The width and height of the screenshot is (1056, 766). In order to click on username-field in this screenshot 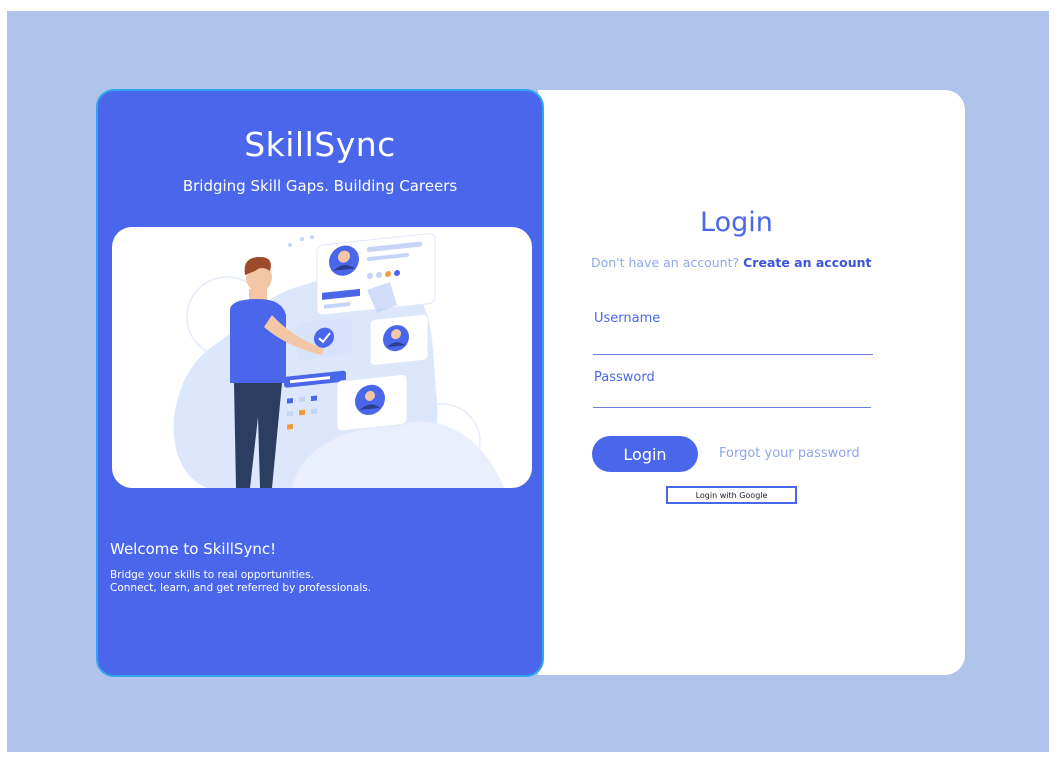, I will do `click(733, 354)`.